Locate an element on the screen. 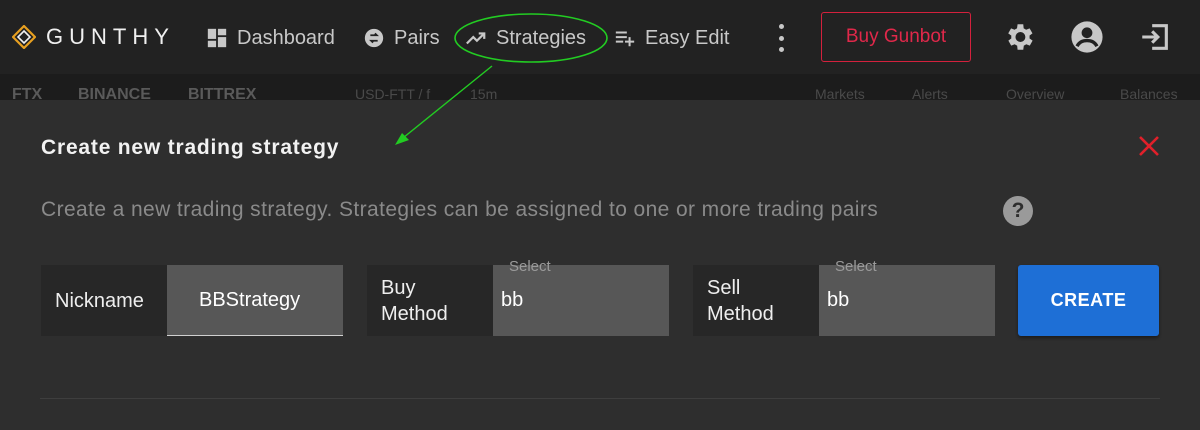 The height and width of the screenshot is (430, 1200). nav-easy-edit-label: Easy Edit is located at coordinates (687, 37).